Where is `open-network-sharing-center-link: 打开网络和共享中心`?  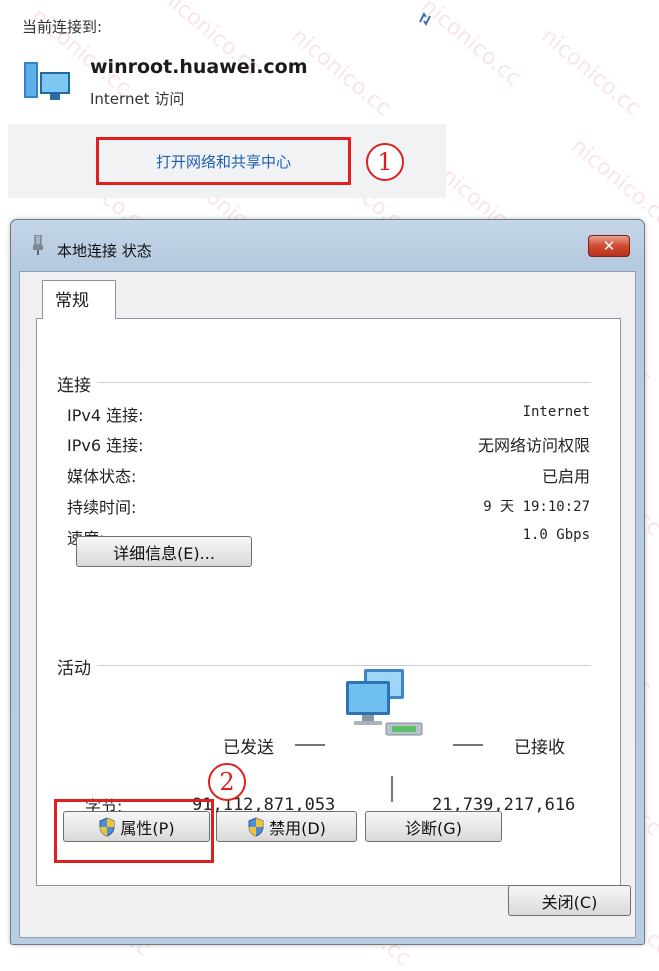 open-network-sharing-center-link: 打开网络和共享中心 is located at coordinates (223, 161).